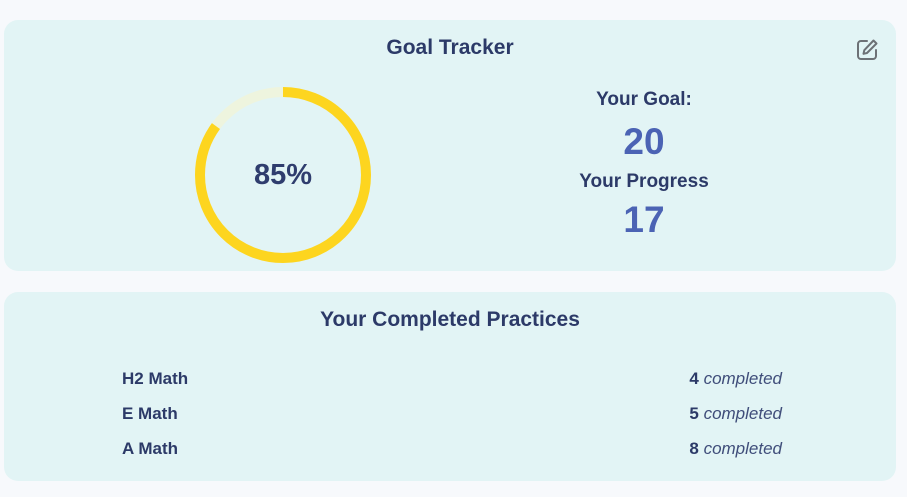 Image resolution: width=907 pixels, height=497 pixels. I want to click on practice-row-a-math: A Math 8 completed, so click(452, 451).